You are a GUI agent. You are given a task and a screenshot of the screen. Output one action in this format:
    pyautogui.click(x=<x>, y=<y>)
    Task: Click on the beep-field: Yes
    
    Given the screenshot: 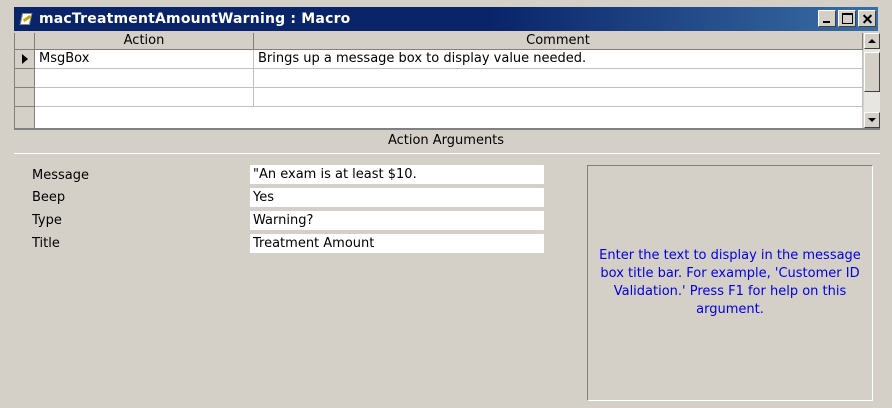 What is the action you would take?
    pyautogui.click(x=397, y=197)
    